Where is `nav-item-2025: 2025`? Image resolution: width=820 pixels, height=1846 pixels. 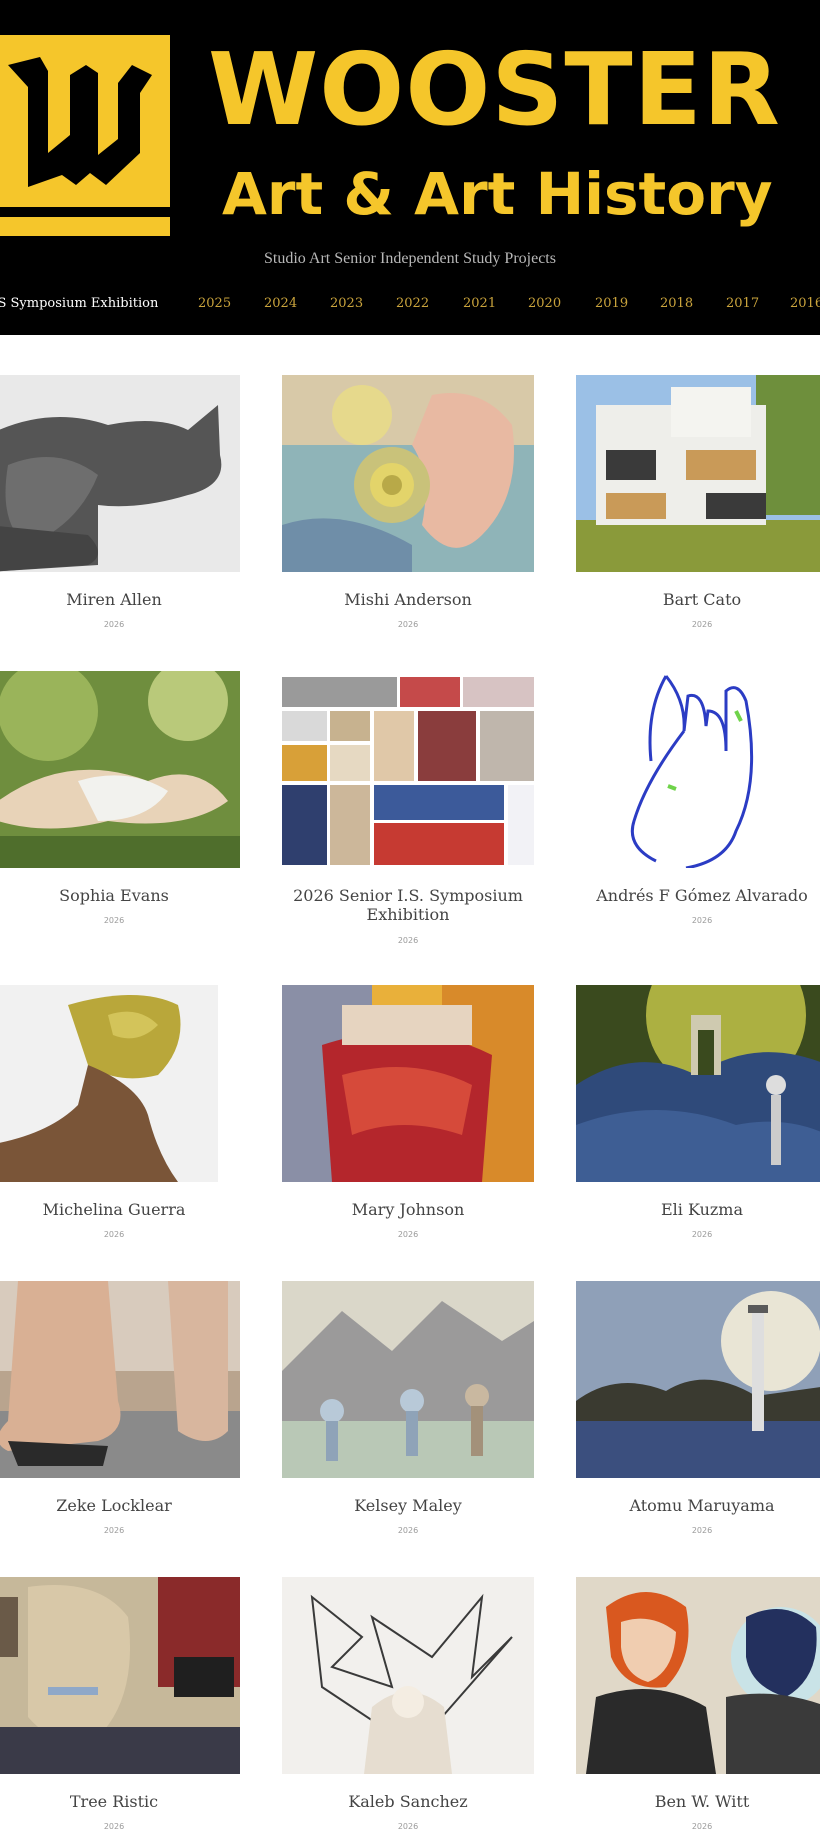
nav-item-2025: 2025 is located at coordinates (214, 303).